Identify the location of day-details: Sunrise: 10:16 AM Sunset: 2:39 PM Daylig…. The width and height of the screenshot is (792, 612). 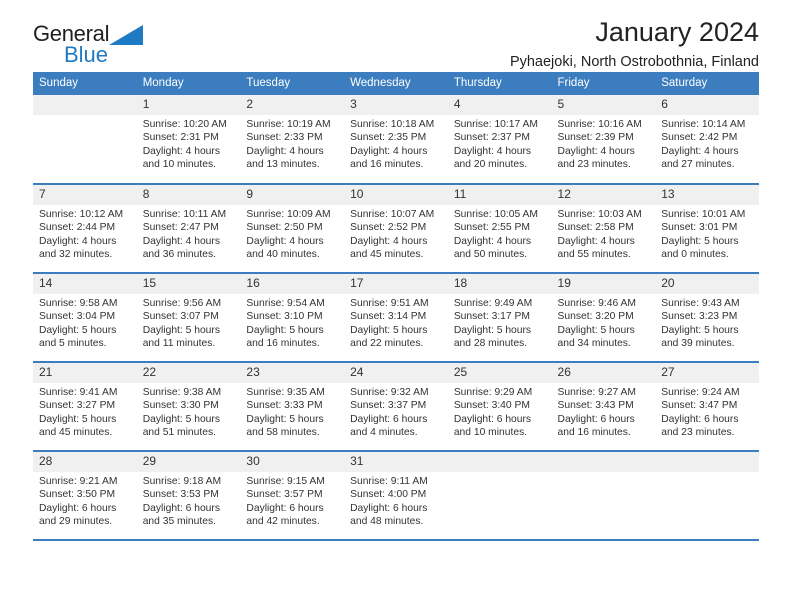
(604, 143).